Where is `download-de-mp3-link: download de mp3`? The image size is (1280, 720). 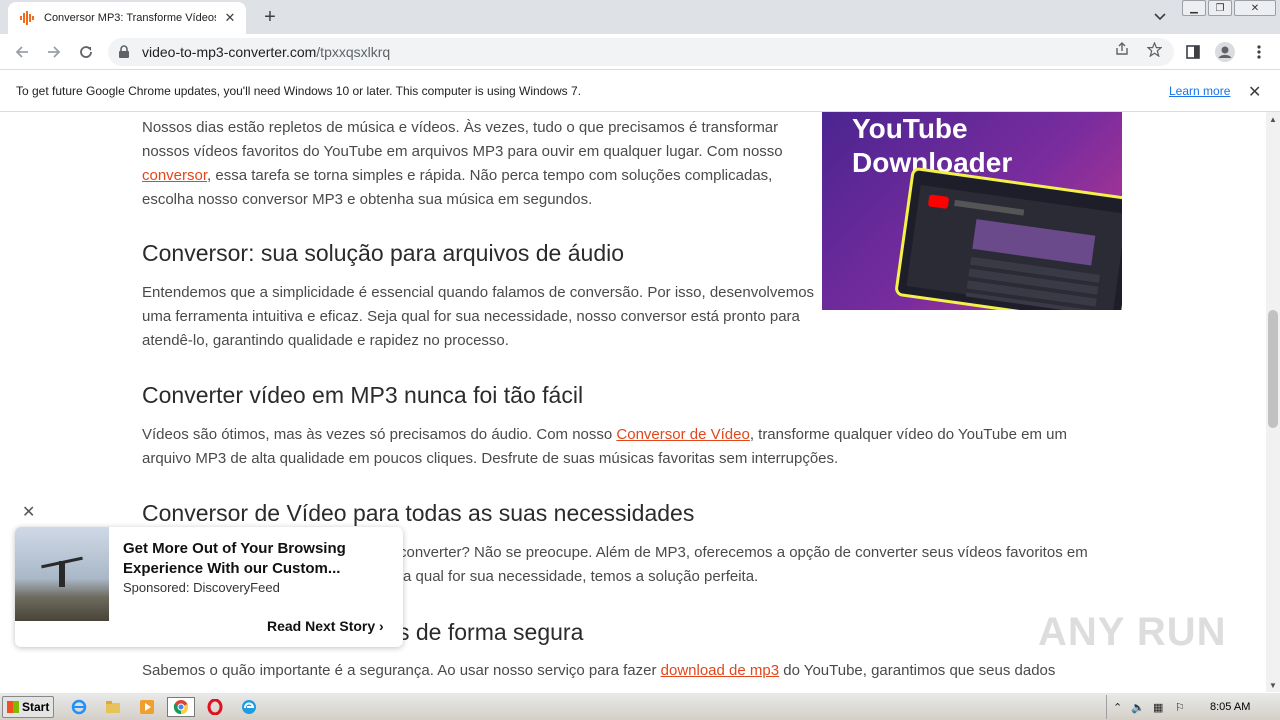
download-de-mp3-link: download de mp3 is located at coordinates (720, 670).